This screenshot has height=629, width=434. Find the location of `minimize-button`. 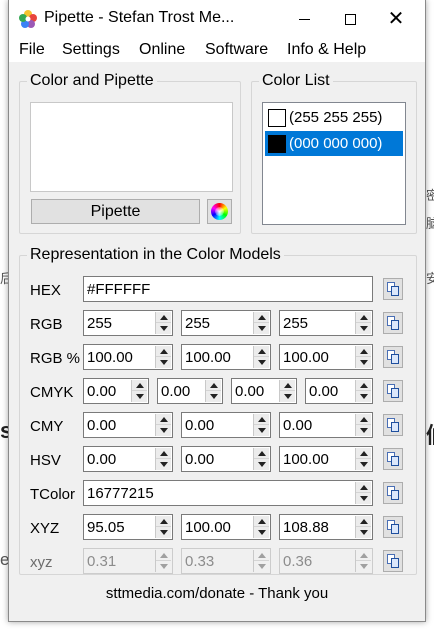

minimize-button is located at coordinates (304, 19).